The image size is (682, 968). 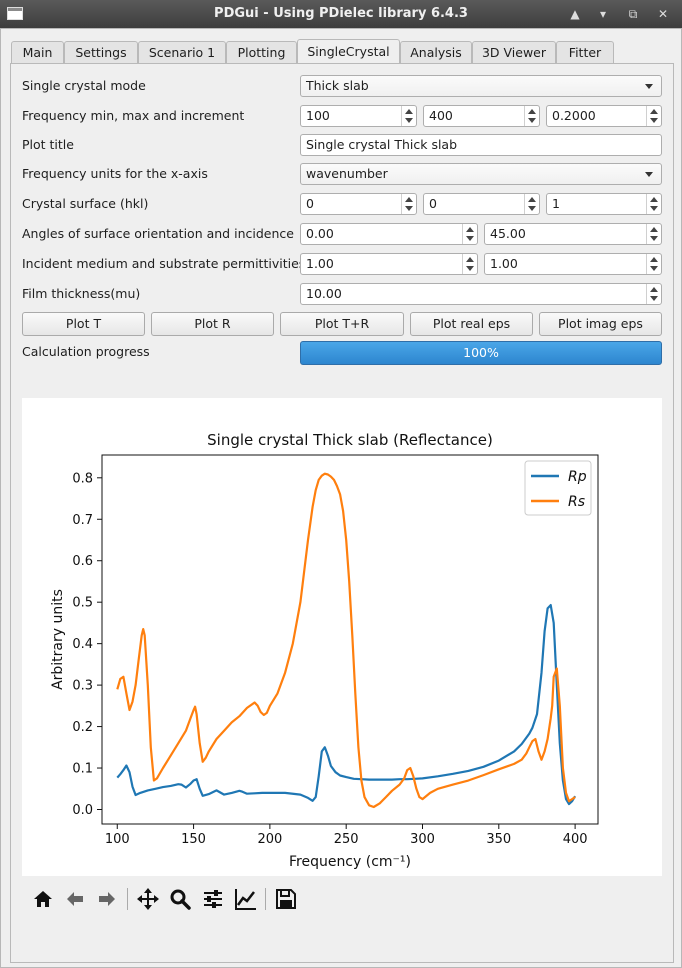 I want to click on orientation-angle-spinbox: 0.00, so click(x=389, y=234).